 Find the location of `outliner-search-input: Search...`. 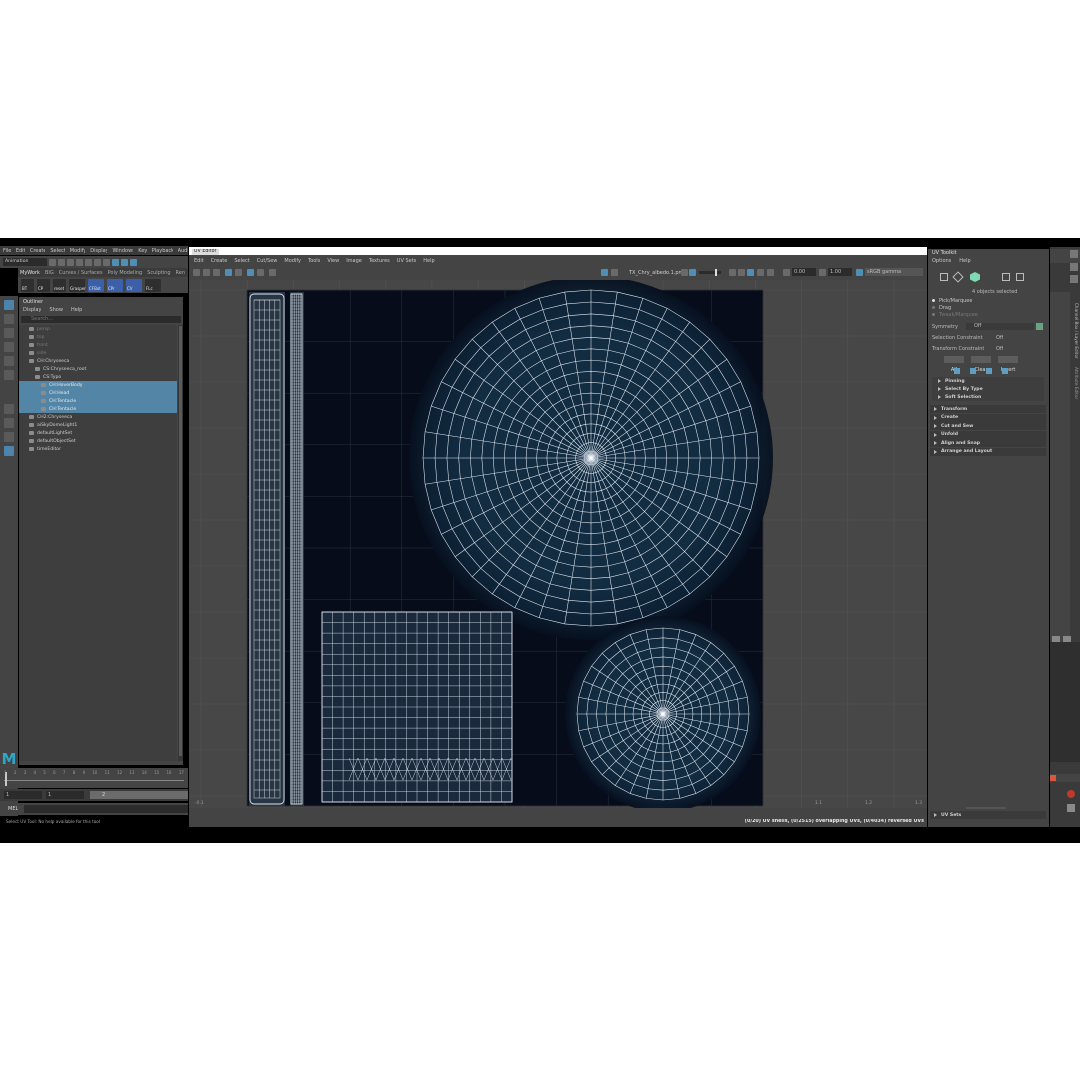

outliner-search-input: Search... is located at coordinates (101, 319).